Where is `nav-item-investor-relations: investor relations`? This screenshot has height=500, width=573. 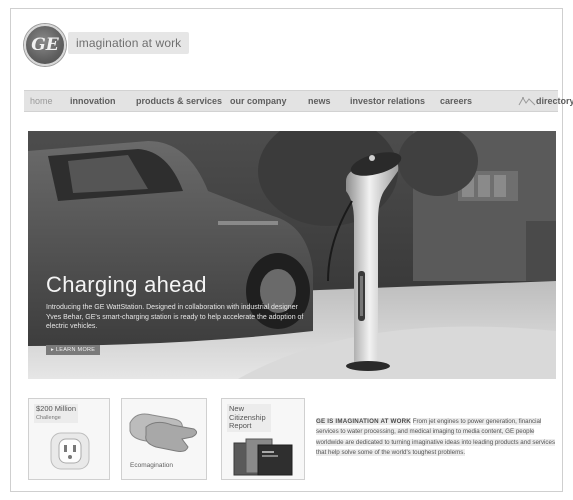
nav-item-investor-relations: investor relations is located at coordinates (387, 102).